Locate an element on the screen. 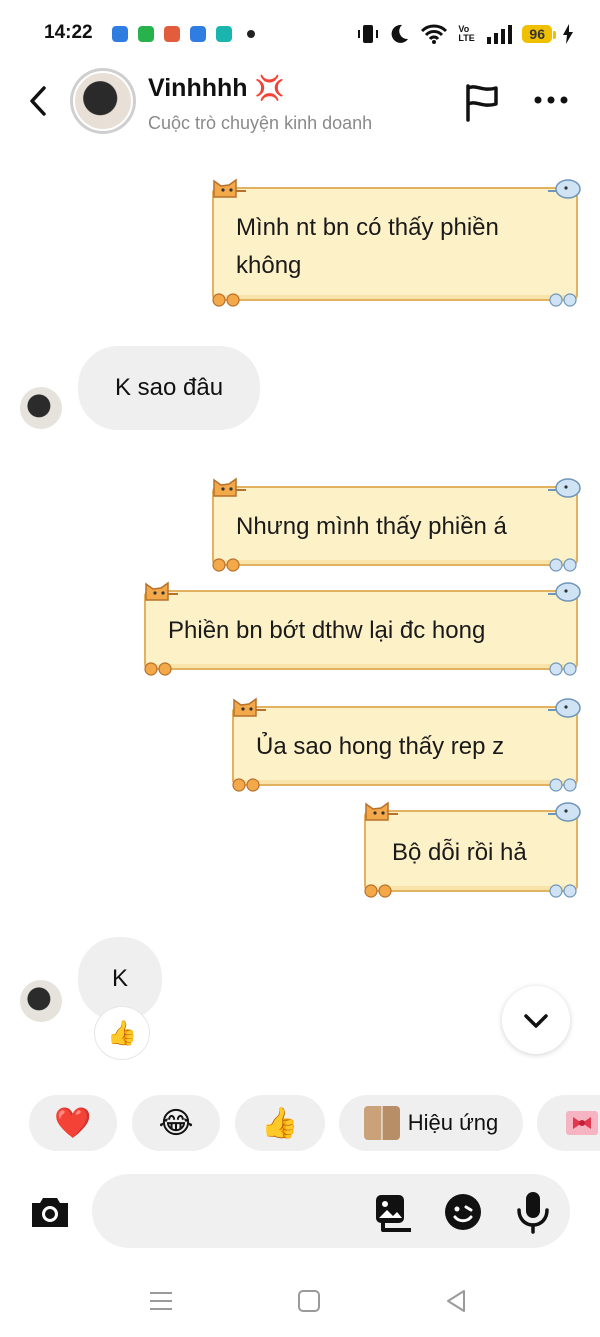 This screenshot has width=600, height=1337. contact-avatar is located at coordinates (103, 101).